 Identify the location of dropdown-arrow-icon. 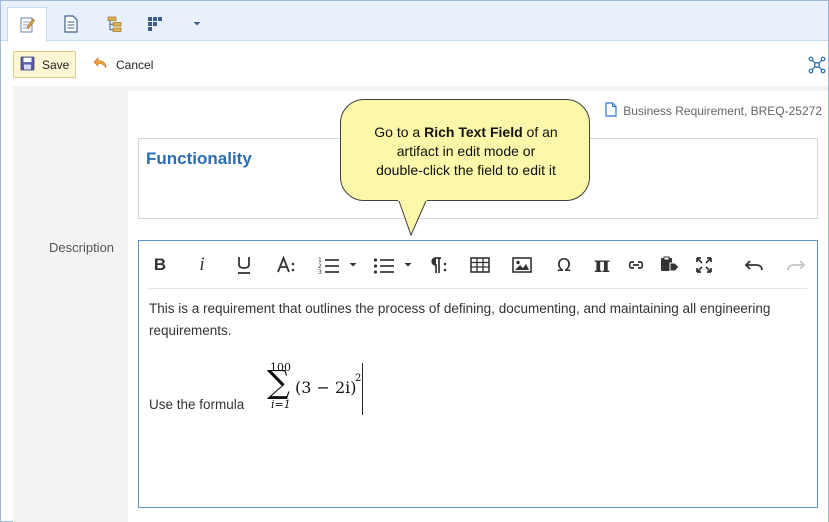
(197, 24).